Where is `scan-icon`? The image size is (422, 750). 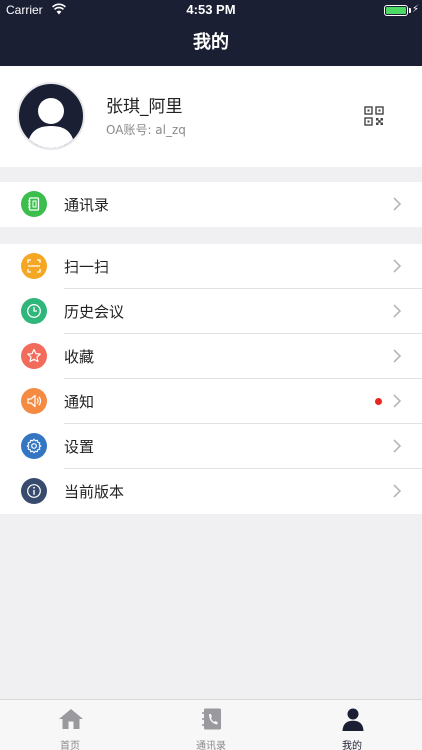
scan-icon is located at coordinates (34, 266).